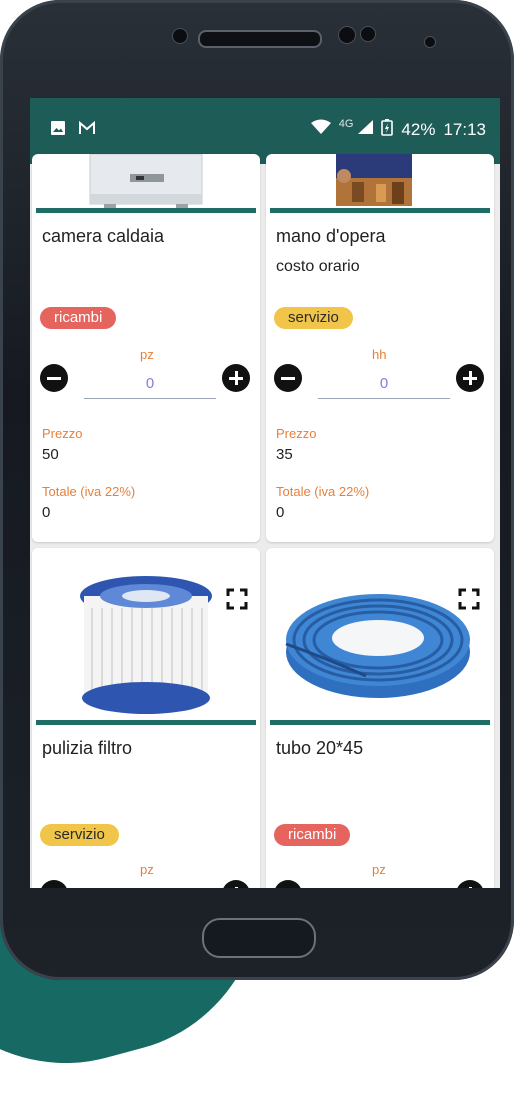  Describe the element at coordinates (259, 938) in the screenshot. I see `home-button` at that location.